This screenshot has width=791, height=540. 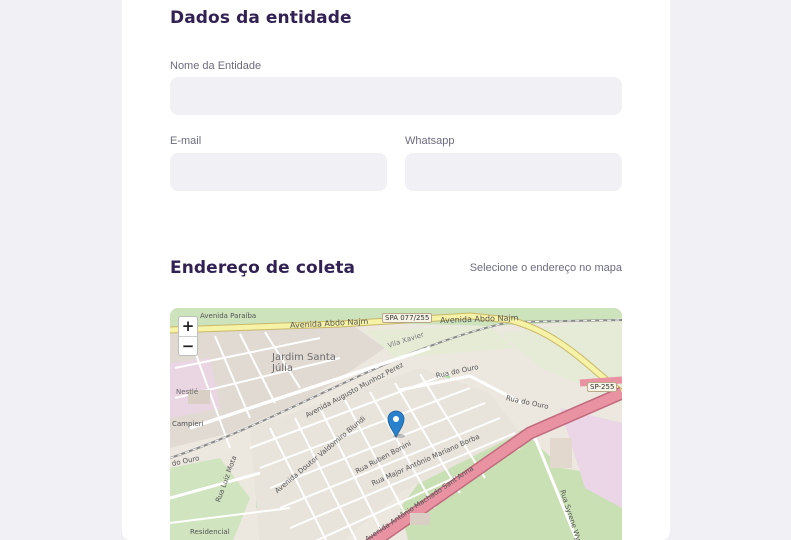 What do you see at coordinates (188, 326) in the screenshot?
I see `zoom-in-button: +` at bounding box center [188, 326].